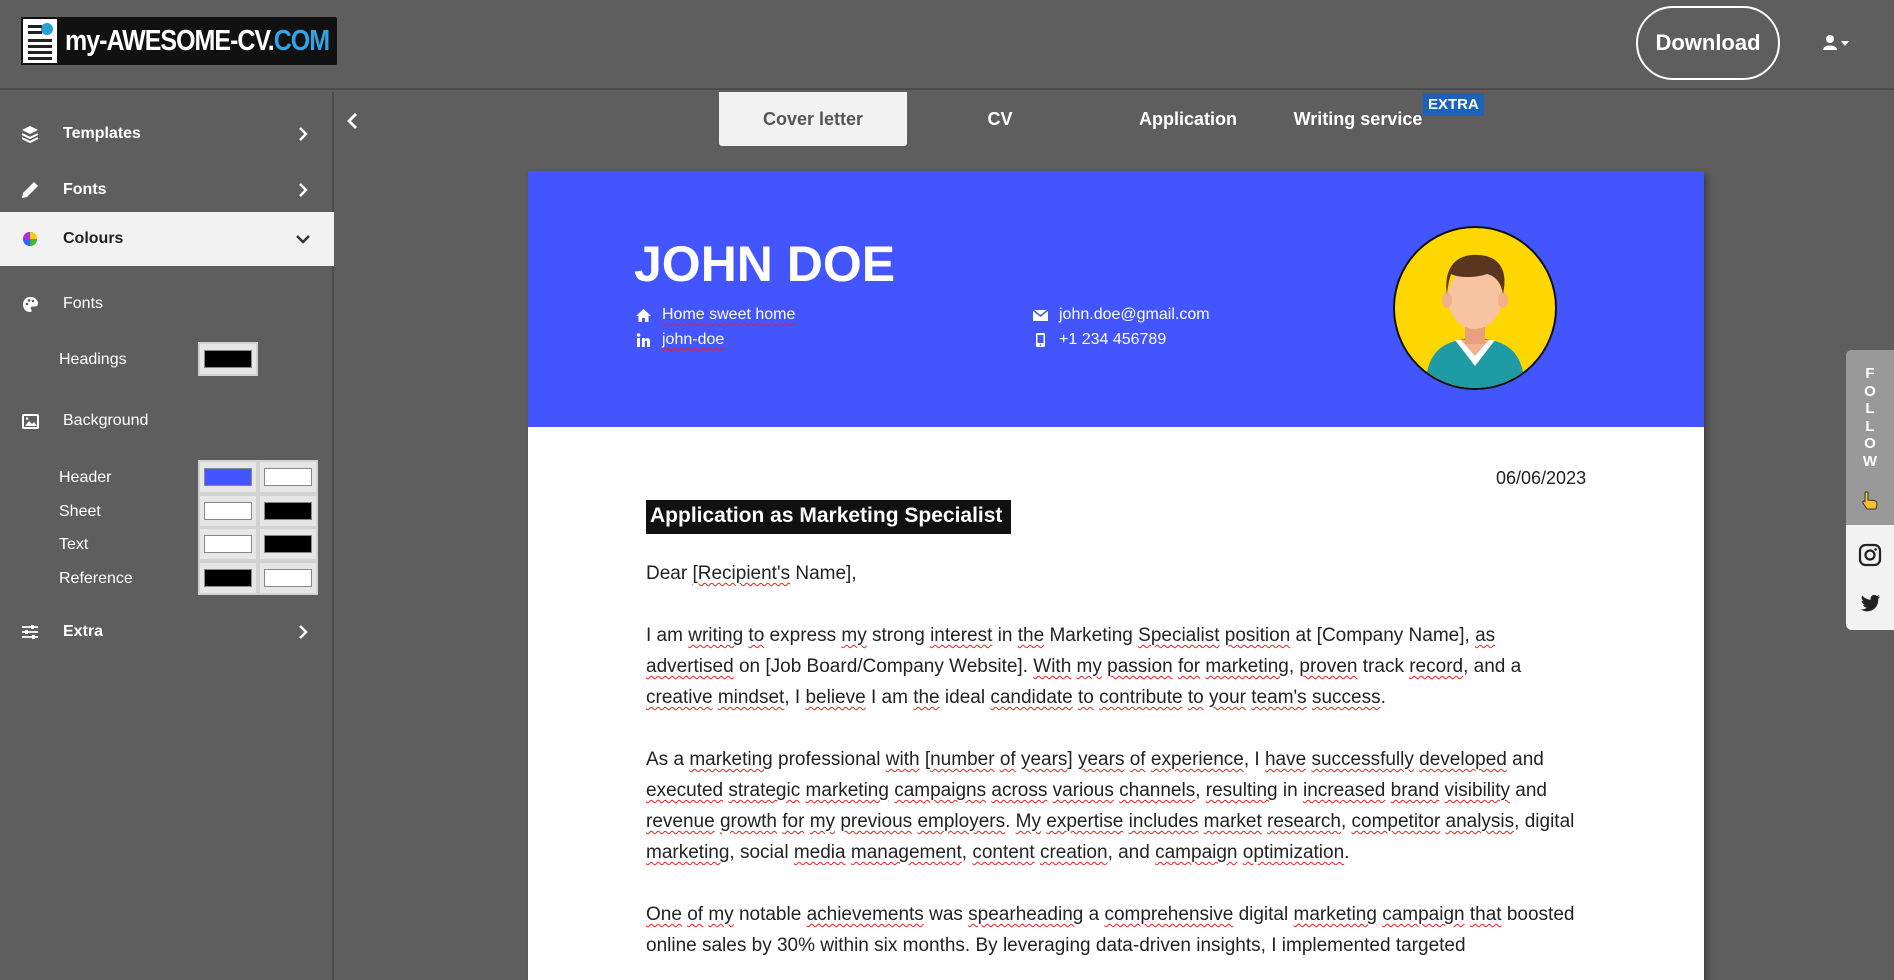  What do you see at coordinates (1708, 43) in the screenshot?
I see `download-button: Download` at bounding box center [1708, 43].